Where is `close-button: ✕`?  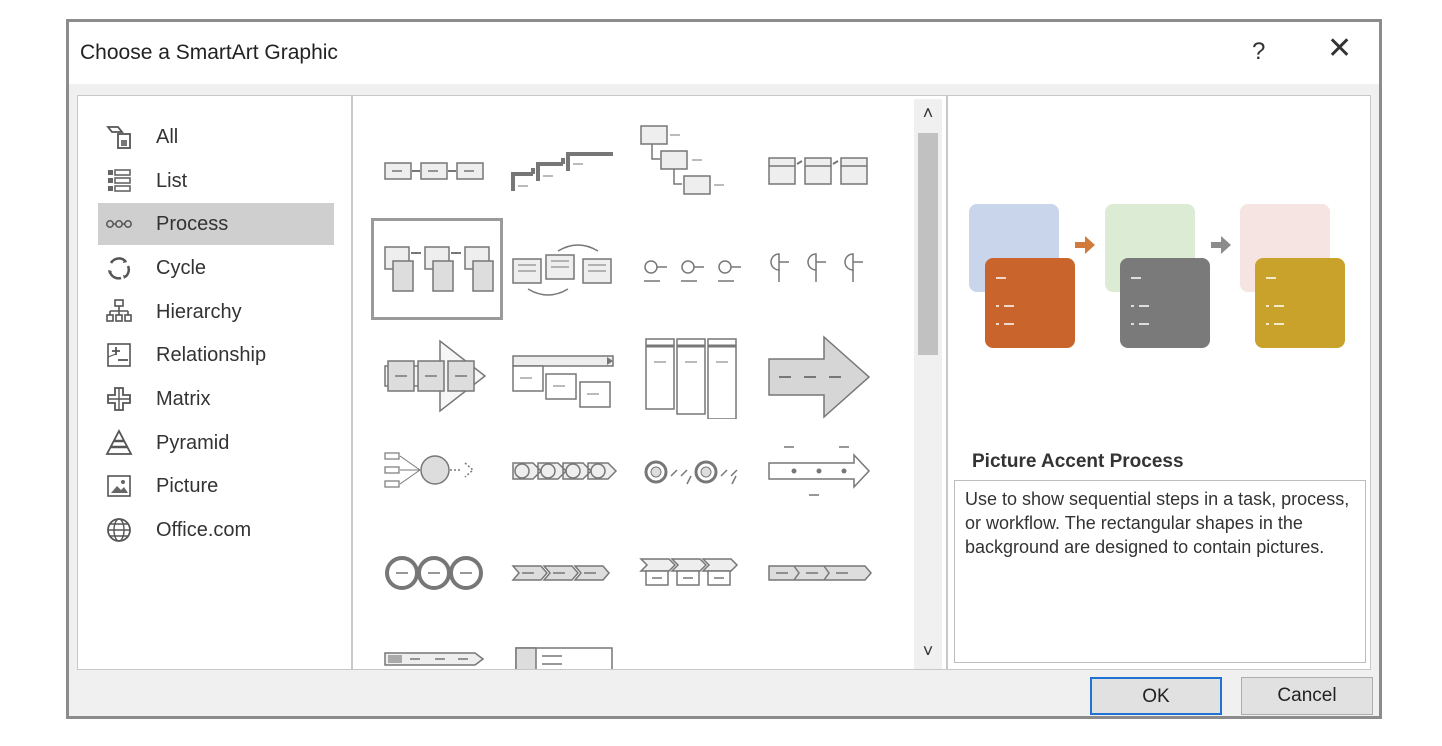
close-button: ✕ is located at coordinates (1339, 49).